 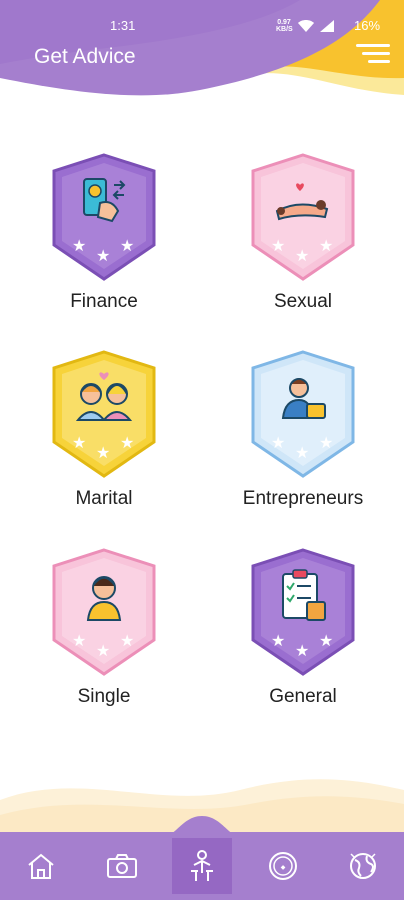 I want to click on nav-world, so click(x=363, y=866).